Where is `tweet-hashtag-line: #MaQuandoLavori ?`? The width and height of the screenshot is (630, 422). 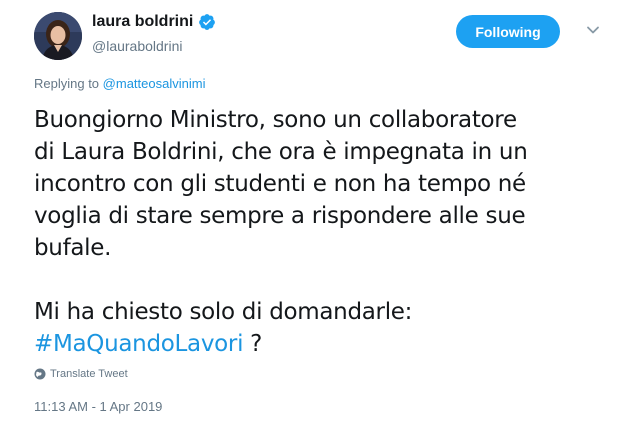 tweet-hashtag-line: #MaQuandoLavori ? is located at coordinates (324, 344).